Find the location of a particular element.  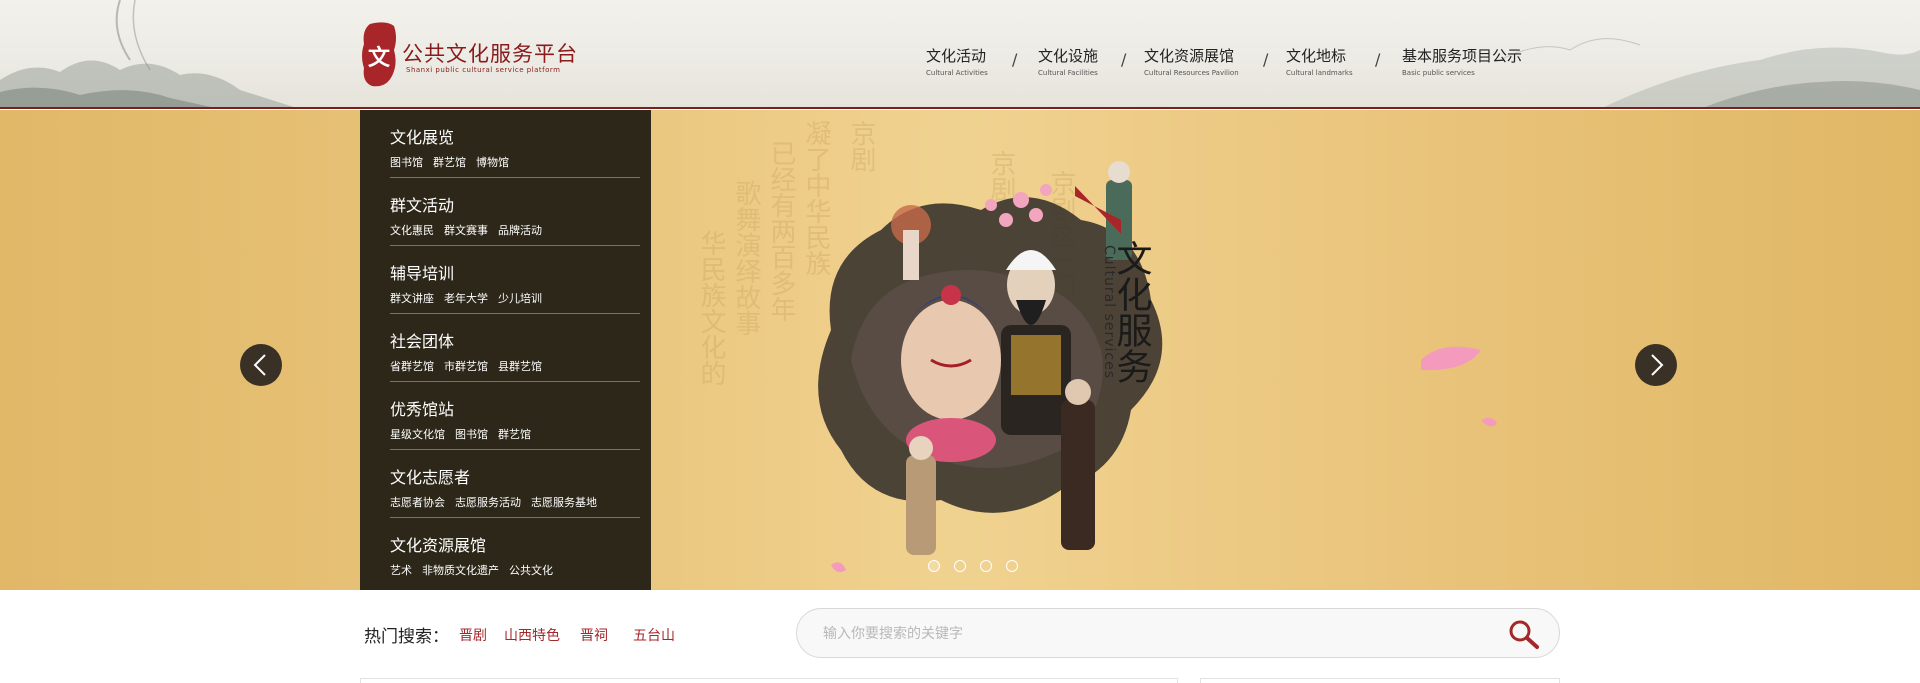

category-item: 优秀馆站 星级文化馆 图书馆 群艺馆 is located at coordinates (515, 416).